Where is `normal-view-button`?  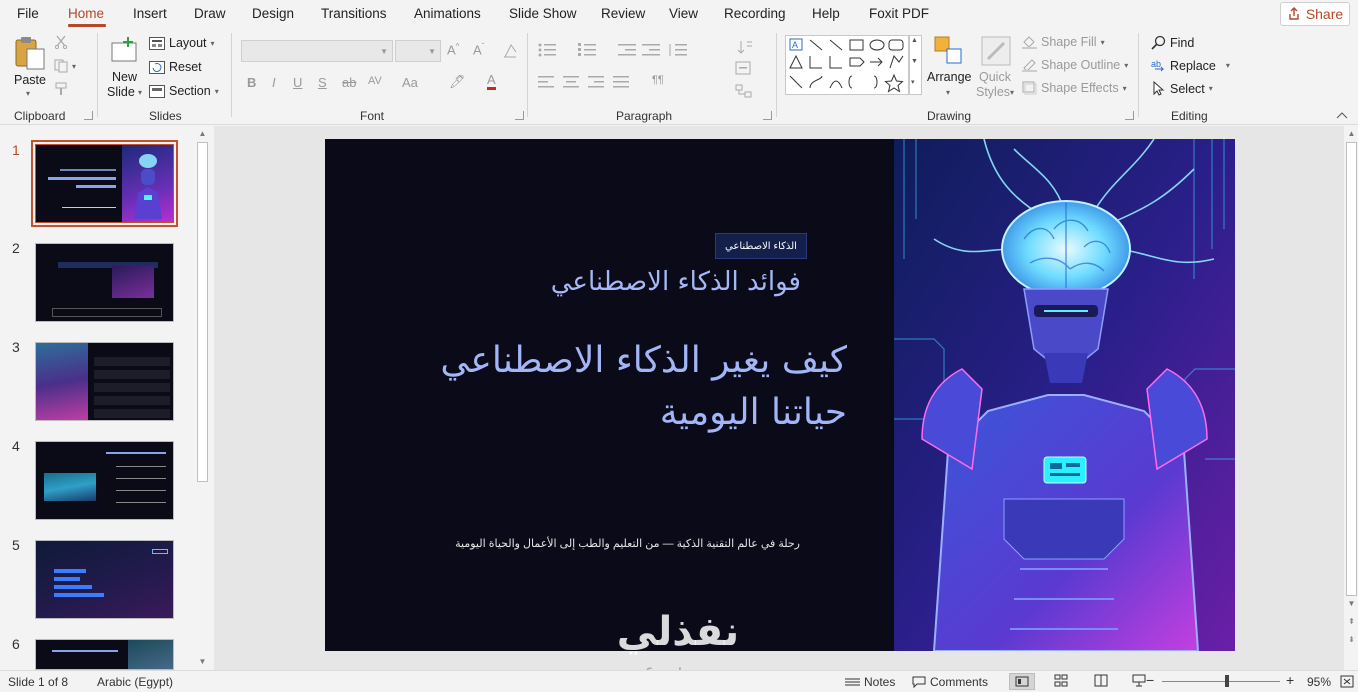 normal-view-button is located at coordinates (1022, 681).